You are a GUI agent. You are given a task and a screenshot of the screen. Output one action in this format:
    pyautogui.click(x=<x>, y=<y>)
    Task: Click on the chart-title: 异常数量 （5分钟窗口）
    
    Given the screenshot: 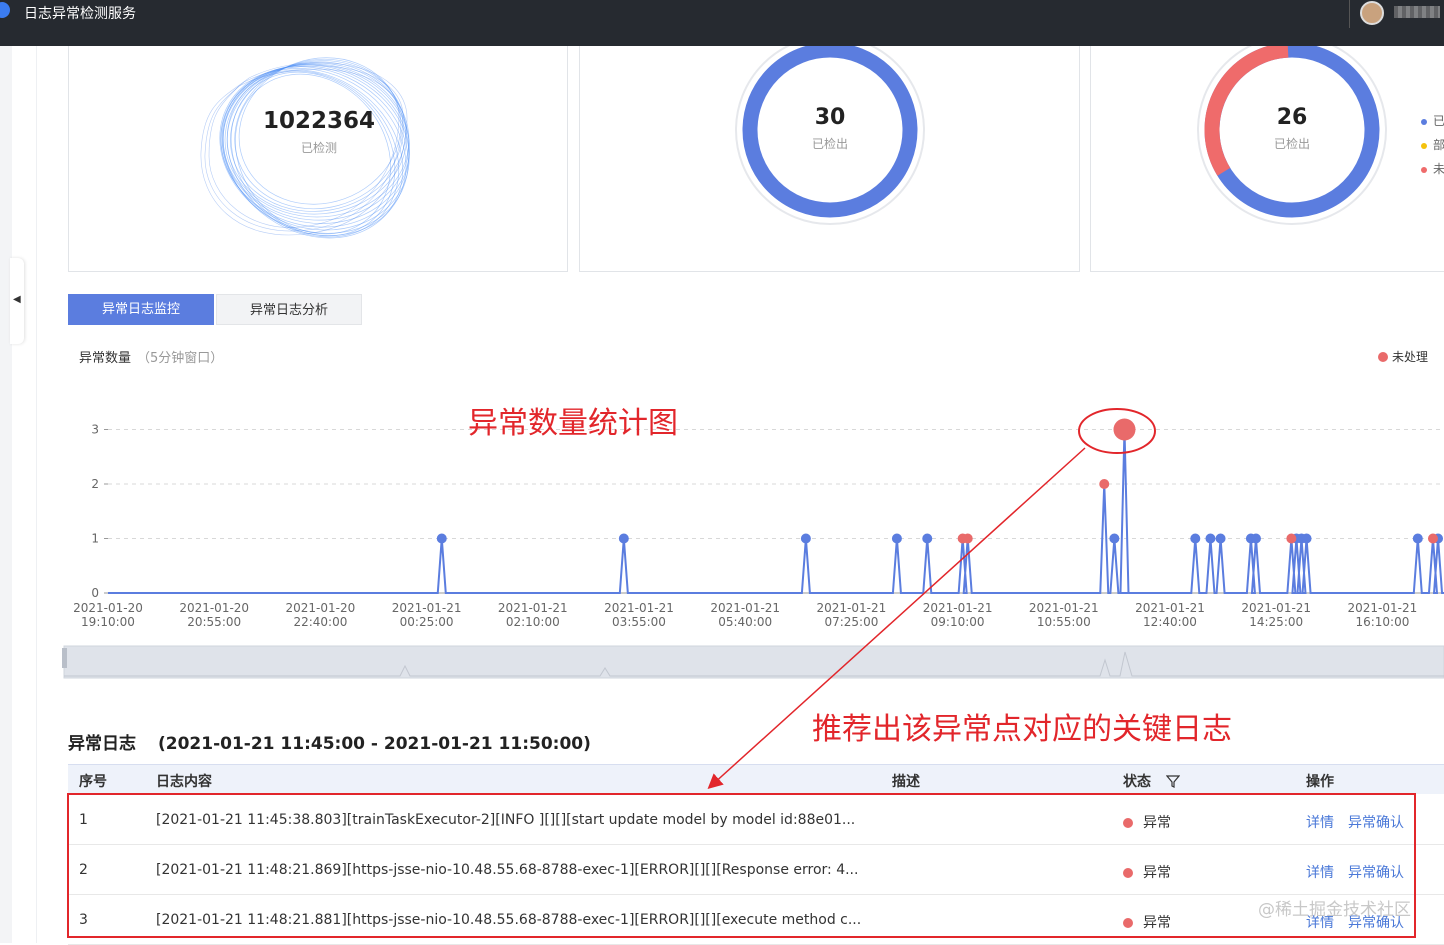 What is the action you would take?
    pyautogui.click(x=151, y=358)
    